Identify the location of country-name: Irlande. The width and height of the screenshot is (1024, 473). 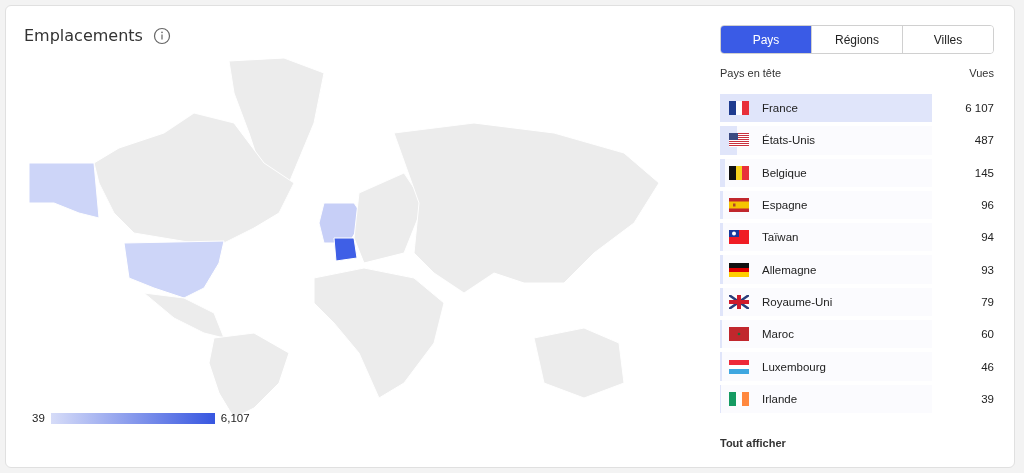
(872, 398).